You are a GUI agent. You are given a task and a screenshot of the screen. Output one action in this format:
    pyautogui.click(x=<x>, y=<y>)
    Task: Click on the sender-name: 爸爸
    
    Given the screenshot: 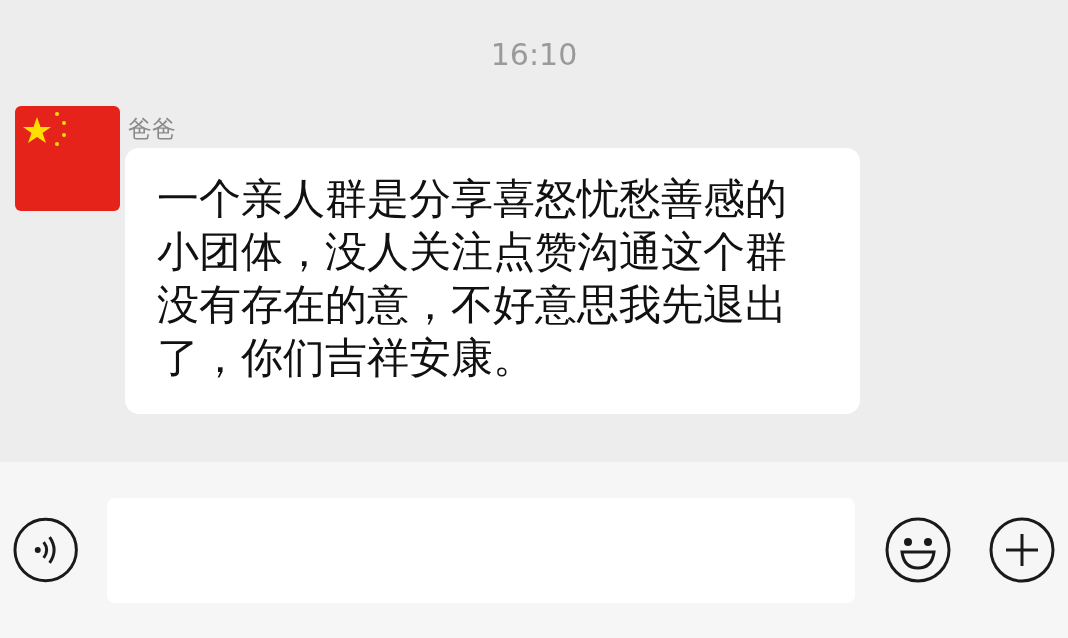 What is the action you would take?
    pyautogui.click(x=152, y=129)
    